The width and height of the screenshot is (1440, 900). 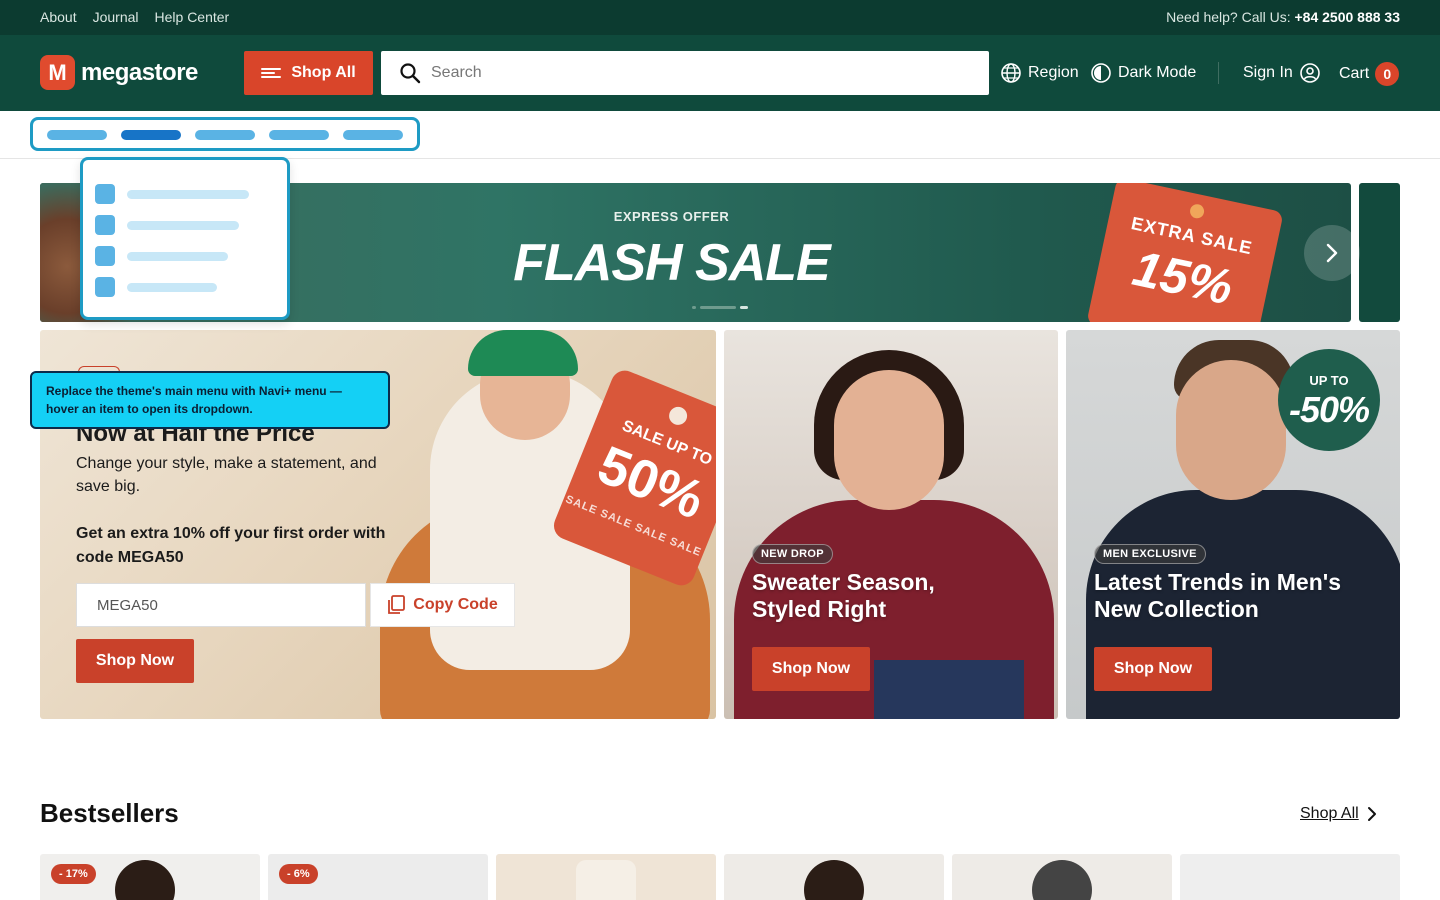 What do you see at coordinates (57, 72) in the screenshot?
I see `logo-mark: M` at bounding box center [57, 72].